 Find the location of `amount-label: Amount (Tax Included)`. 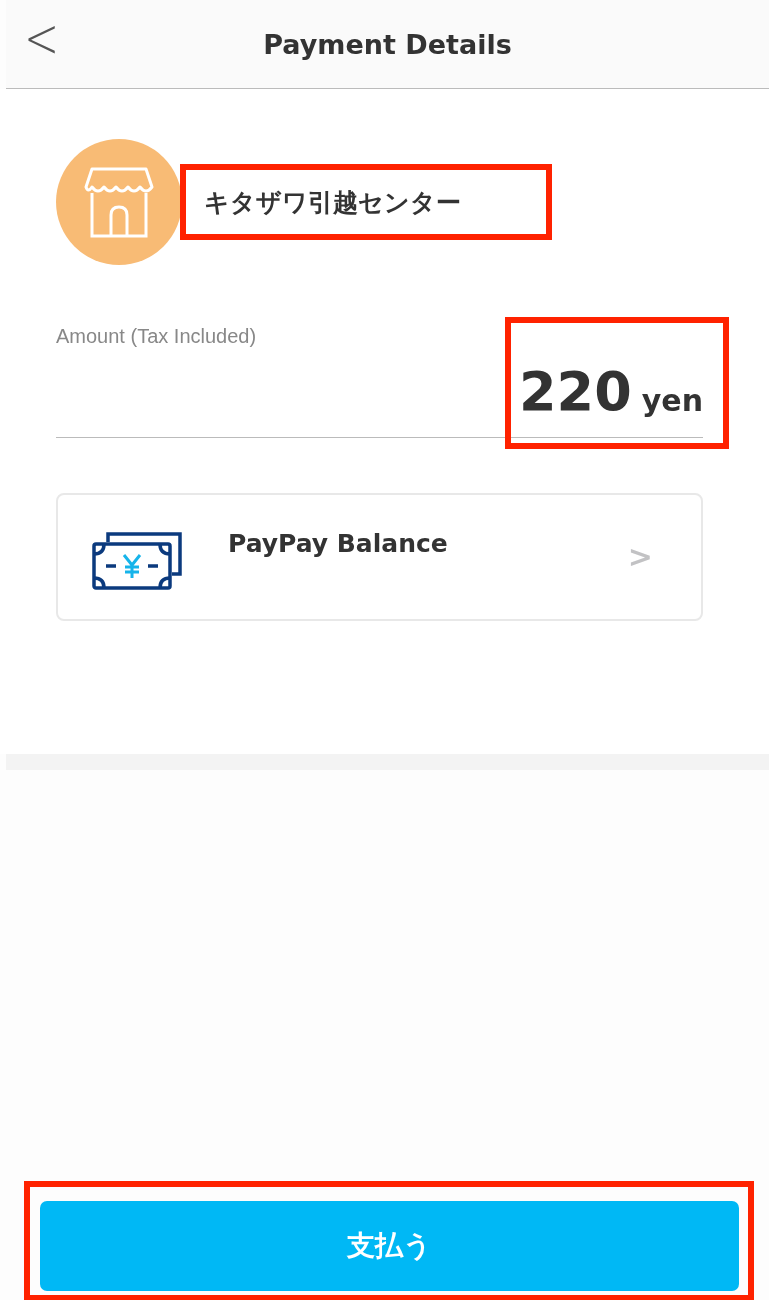

amount-label: Amount (Tax Included) is located at coordinates (156, 336).